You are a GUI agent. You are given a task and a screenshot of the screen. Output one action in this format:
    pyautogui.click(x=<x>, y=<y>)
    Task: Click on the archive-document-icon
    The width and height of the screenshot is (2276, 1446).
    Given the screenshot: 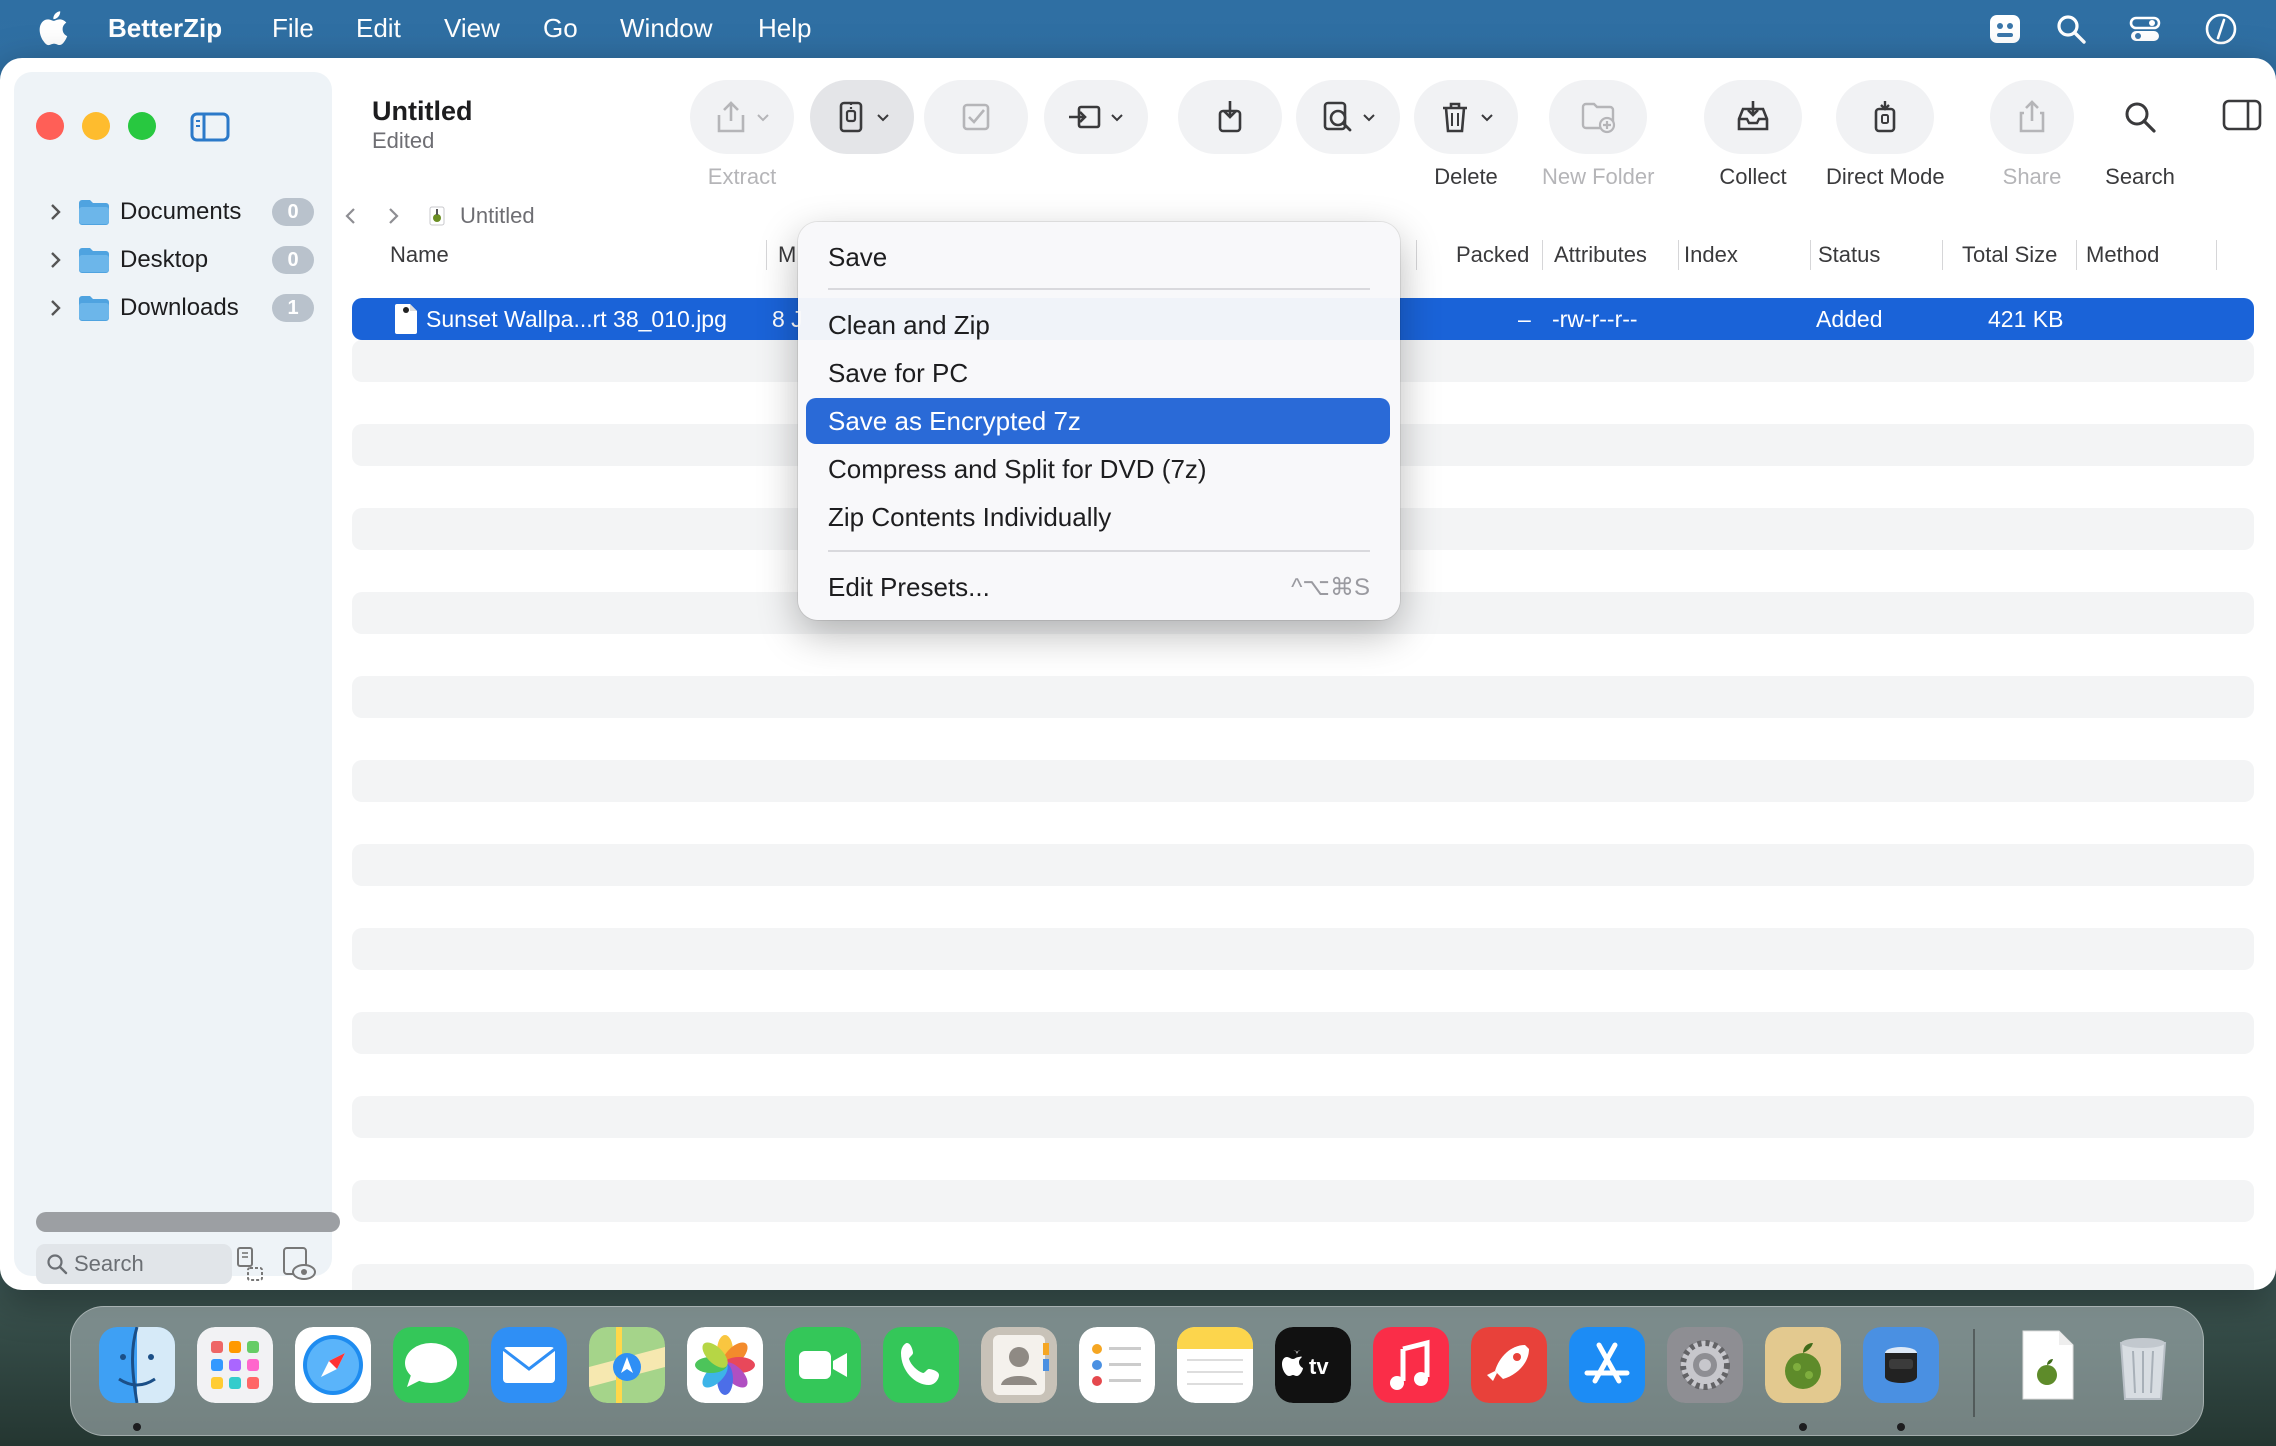 What is the action you would take?
    pyautogui.click(x=2047, y=1365)
    